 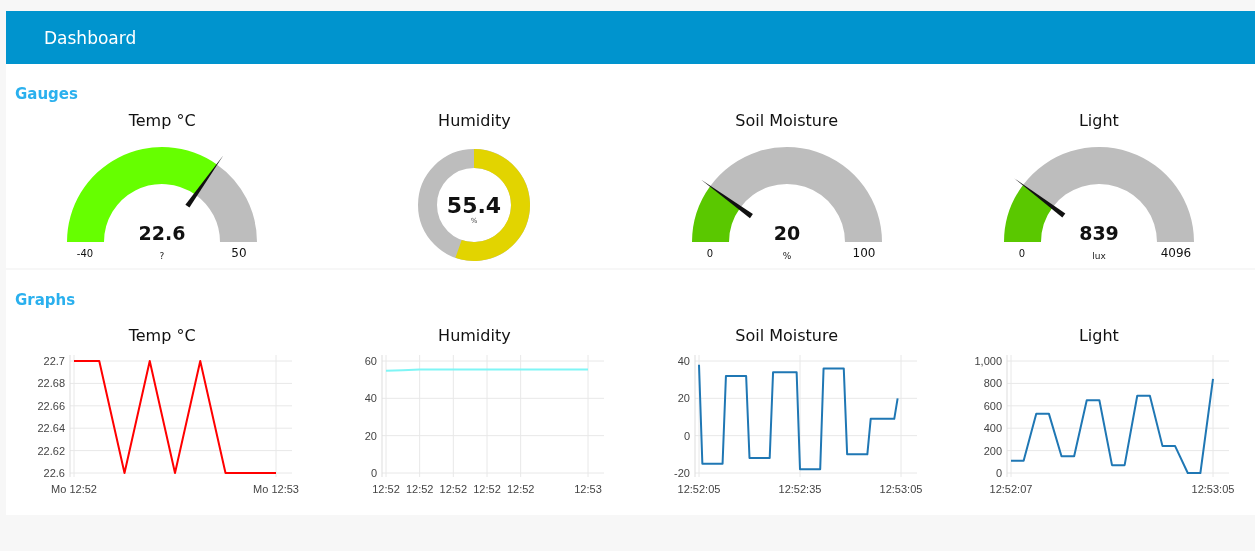 I want to click on y-tick-label: 22.68, so click(x=51, y=383).